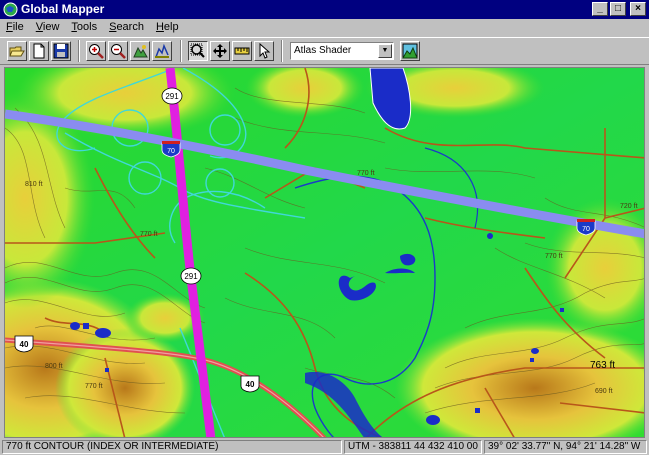 The width and height of the screenshot is (649, 455). I want to click on shader-value: Atlas Shader, so click(323, 50).